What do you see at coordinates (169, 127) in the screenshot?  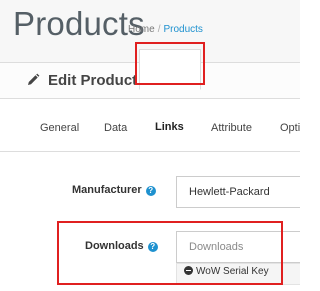 I see `tab-links: Links` at bounding box center [169, 127].